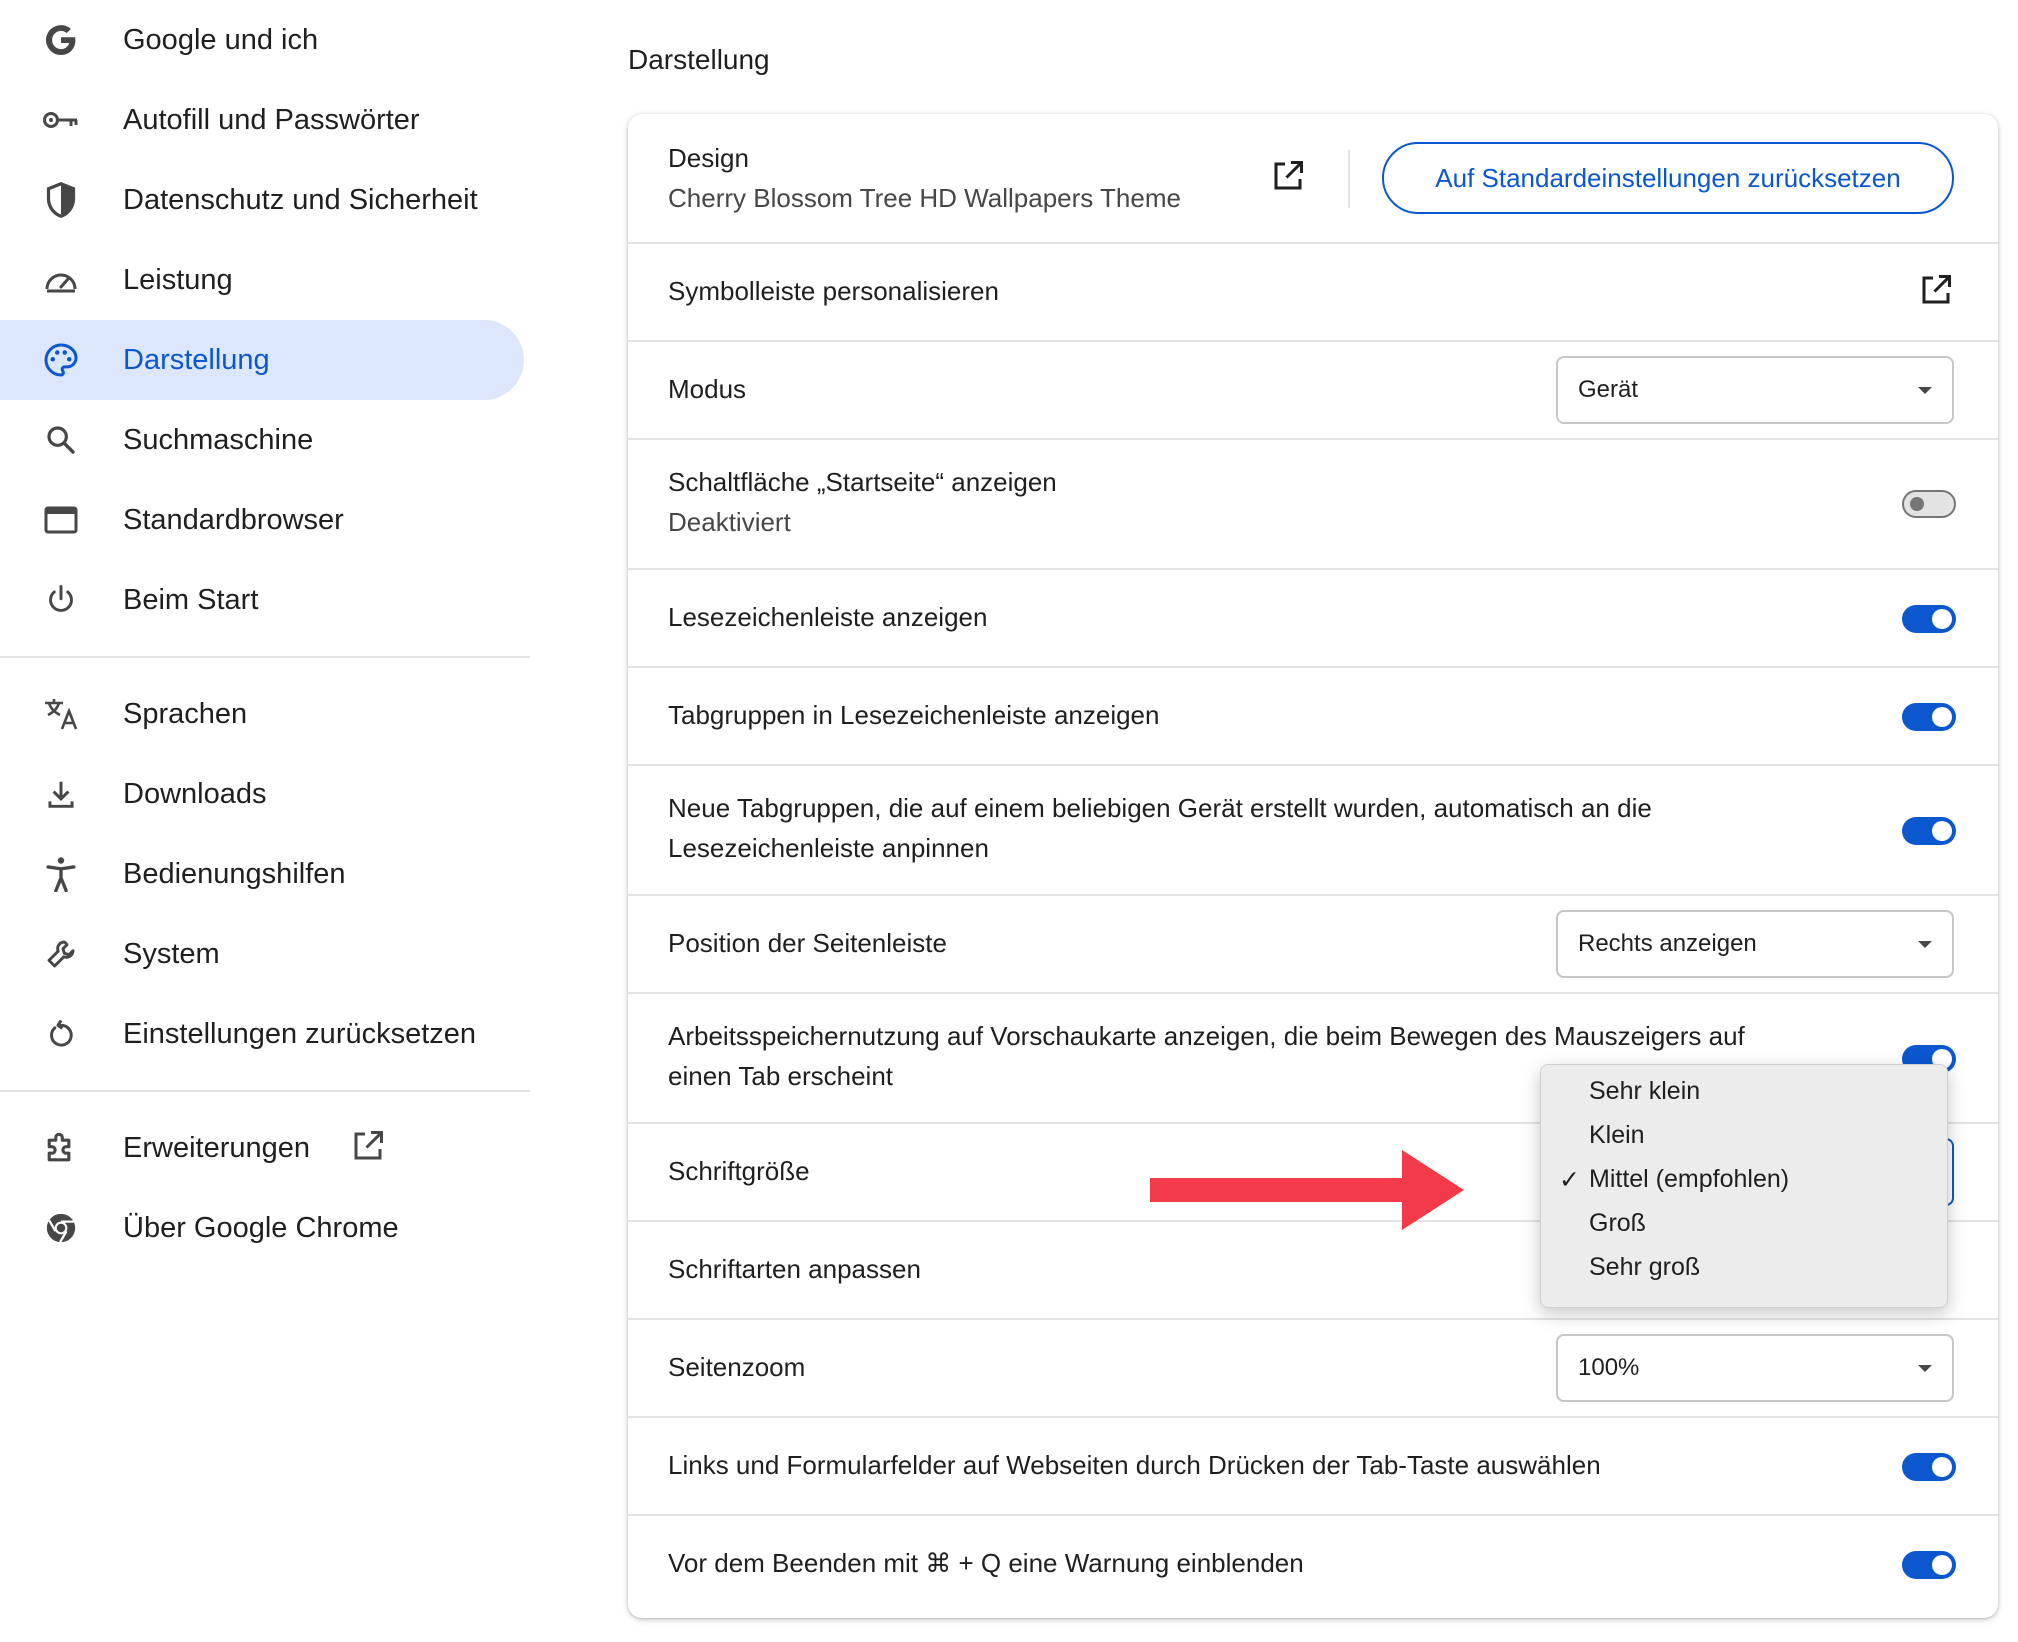 This screenshot has height=1642, width=2018. What do you see at coordinates (794, 1269) in the screenshot?
I see `customize-fonts-label: Schriftarten anpassen` at bounding box center [794, 1269].